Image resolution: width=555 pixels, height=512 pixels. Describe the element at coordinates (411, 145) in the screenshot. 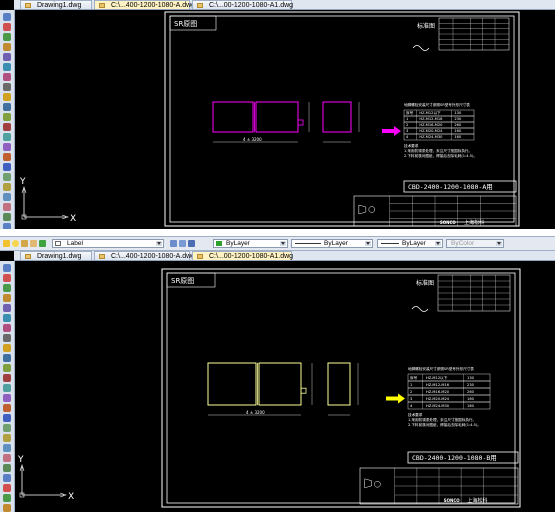

I see `technical-notes-line: 技术要求` at that location.